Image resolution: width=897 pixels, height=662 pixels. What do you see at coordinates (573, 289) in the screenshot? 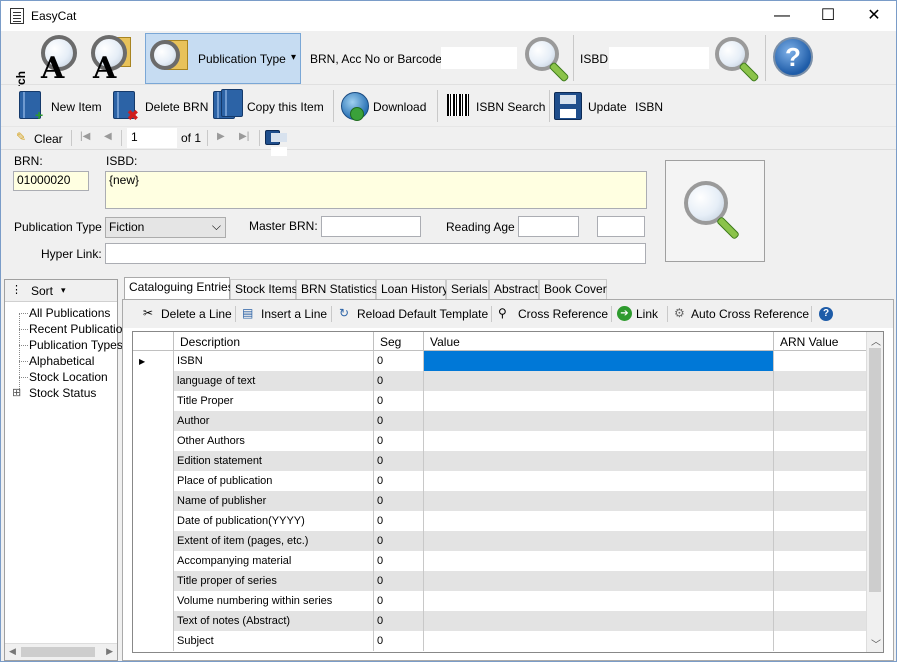
I see `tab-book-cover: Book Cover` at bounding box center [573, 289].